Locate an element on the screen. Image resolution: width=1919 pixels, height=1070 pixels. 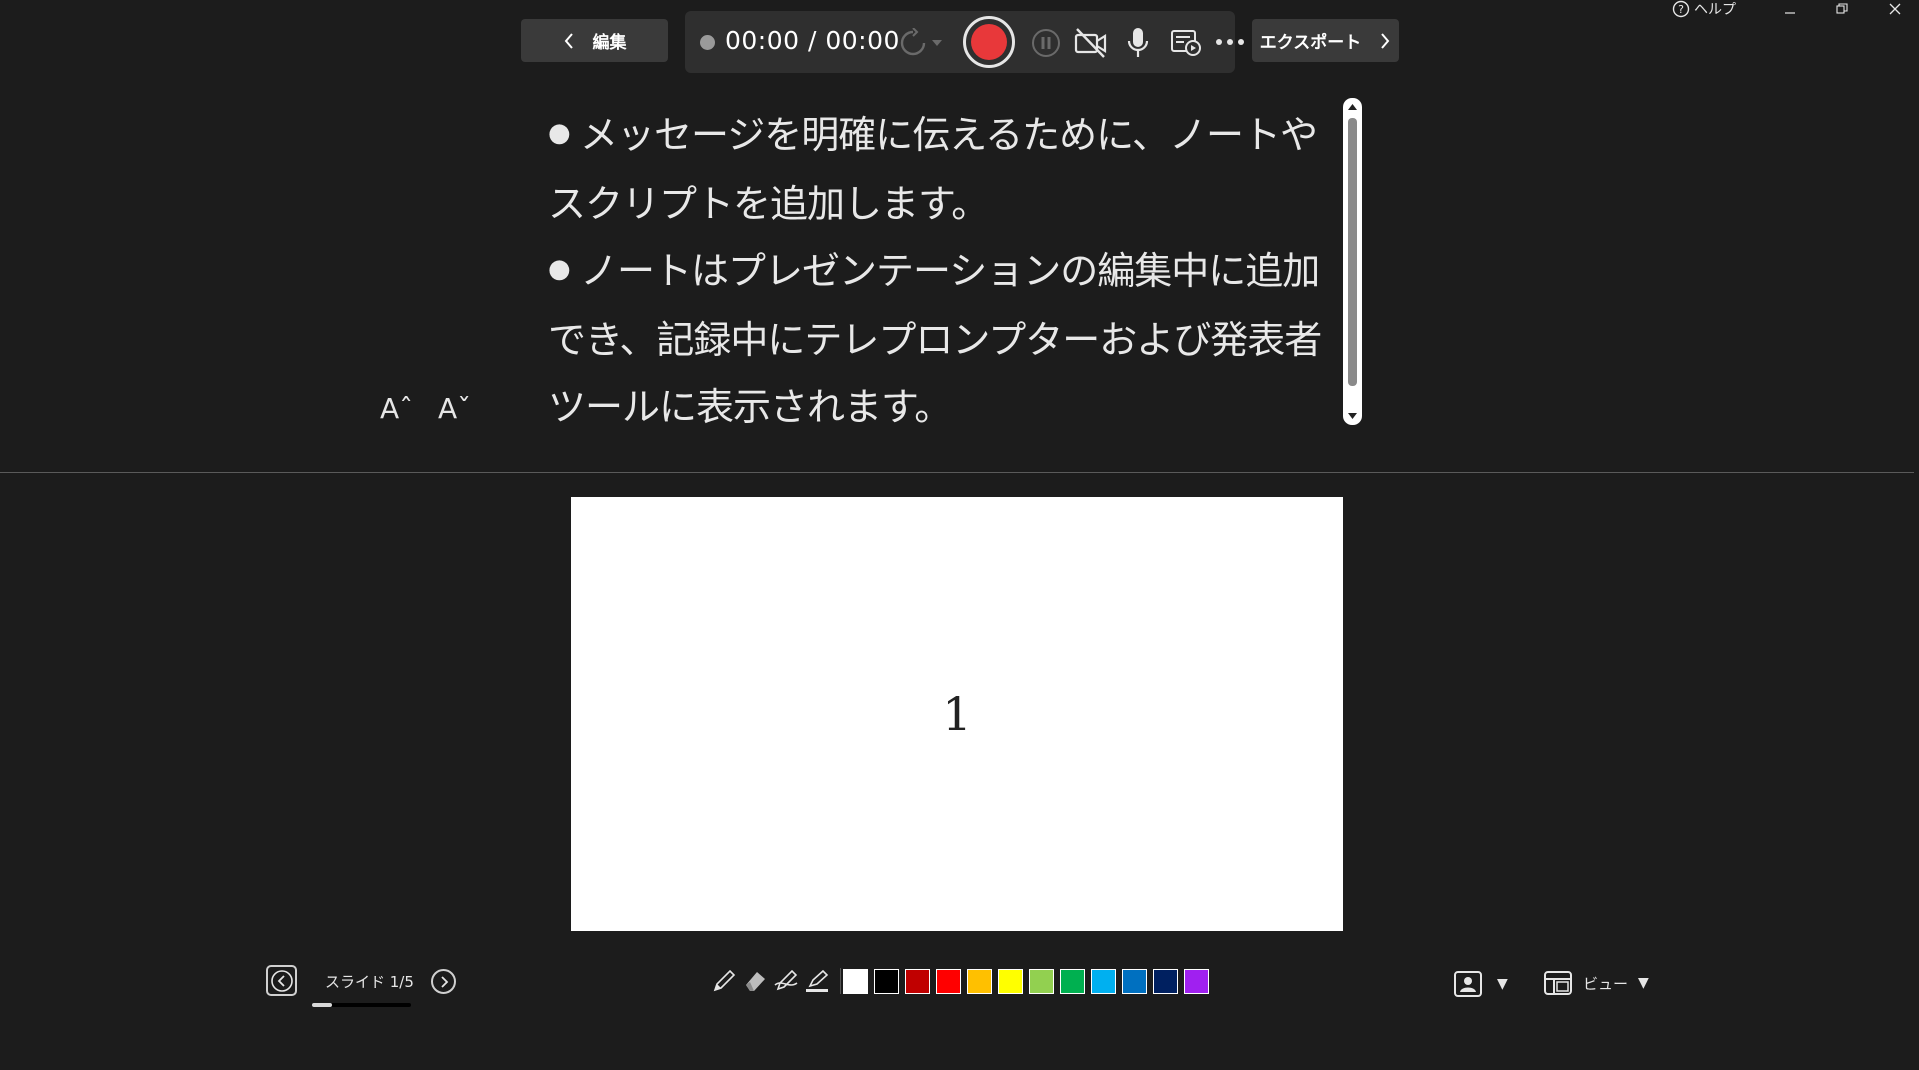
help-button: ? ヘルプ is located at coordinates (1704, 9).